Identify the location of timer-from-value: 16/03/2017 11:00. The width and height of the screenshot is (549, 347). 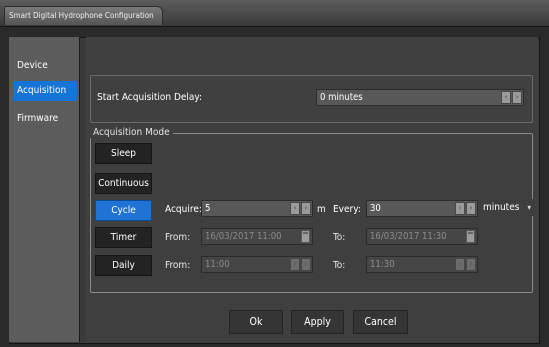
(243, 236).